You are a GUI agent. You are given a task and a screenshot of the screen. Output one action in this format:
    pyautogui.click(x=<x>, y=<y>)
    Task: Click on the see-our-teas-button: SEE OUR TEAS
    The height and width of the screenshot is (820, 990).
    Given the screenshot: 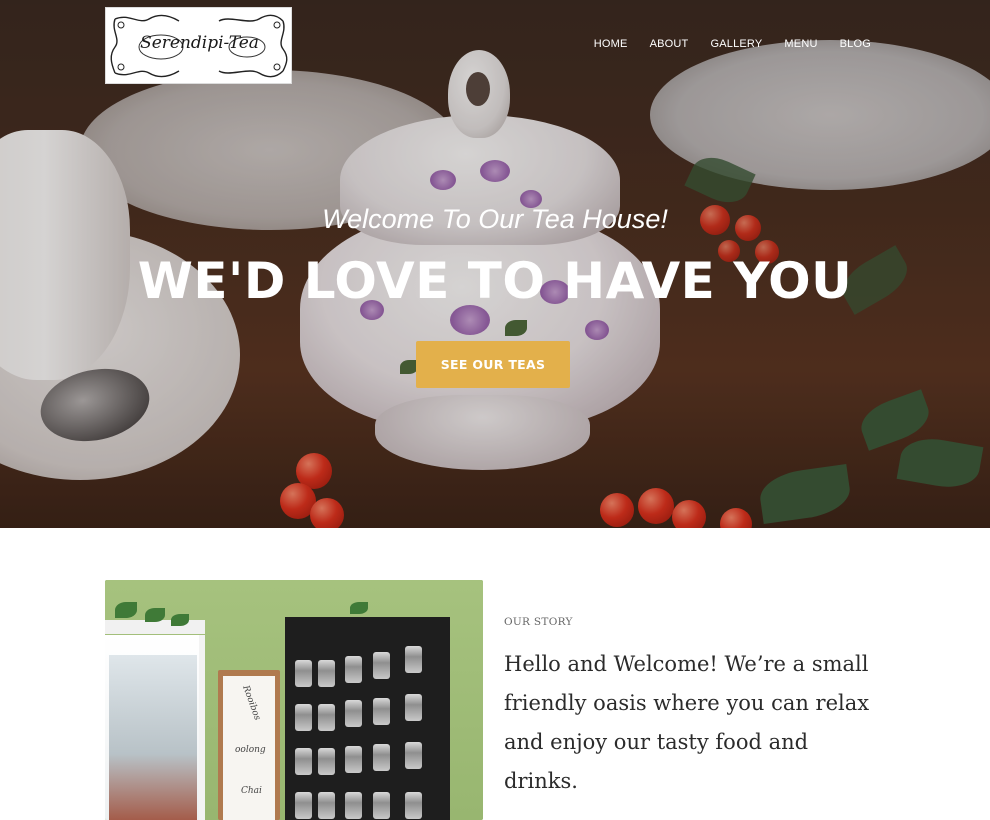 What is the action you would take?
    pyautogui.click(x=493, y=364)
    